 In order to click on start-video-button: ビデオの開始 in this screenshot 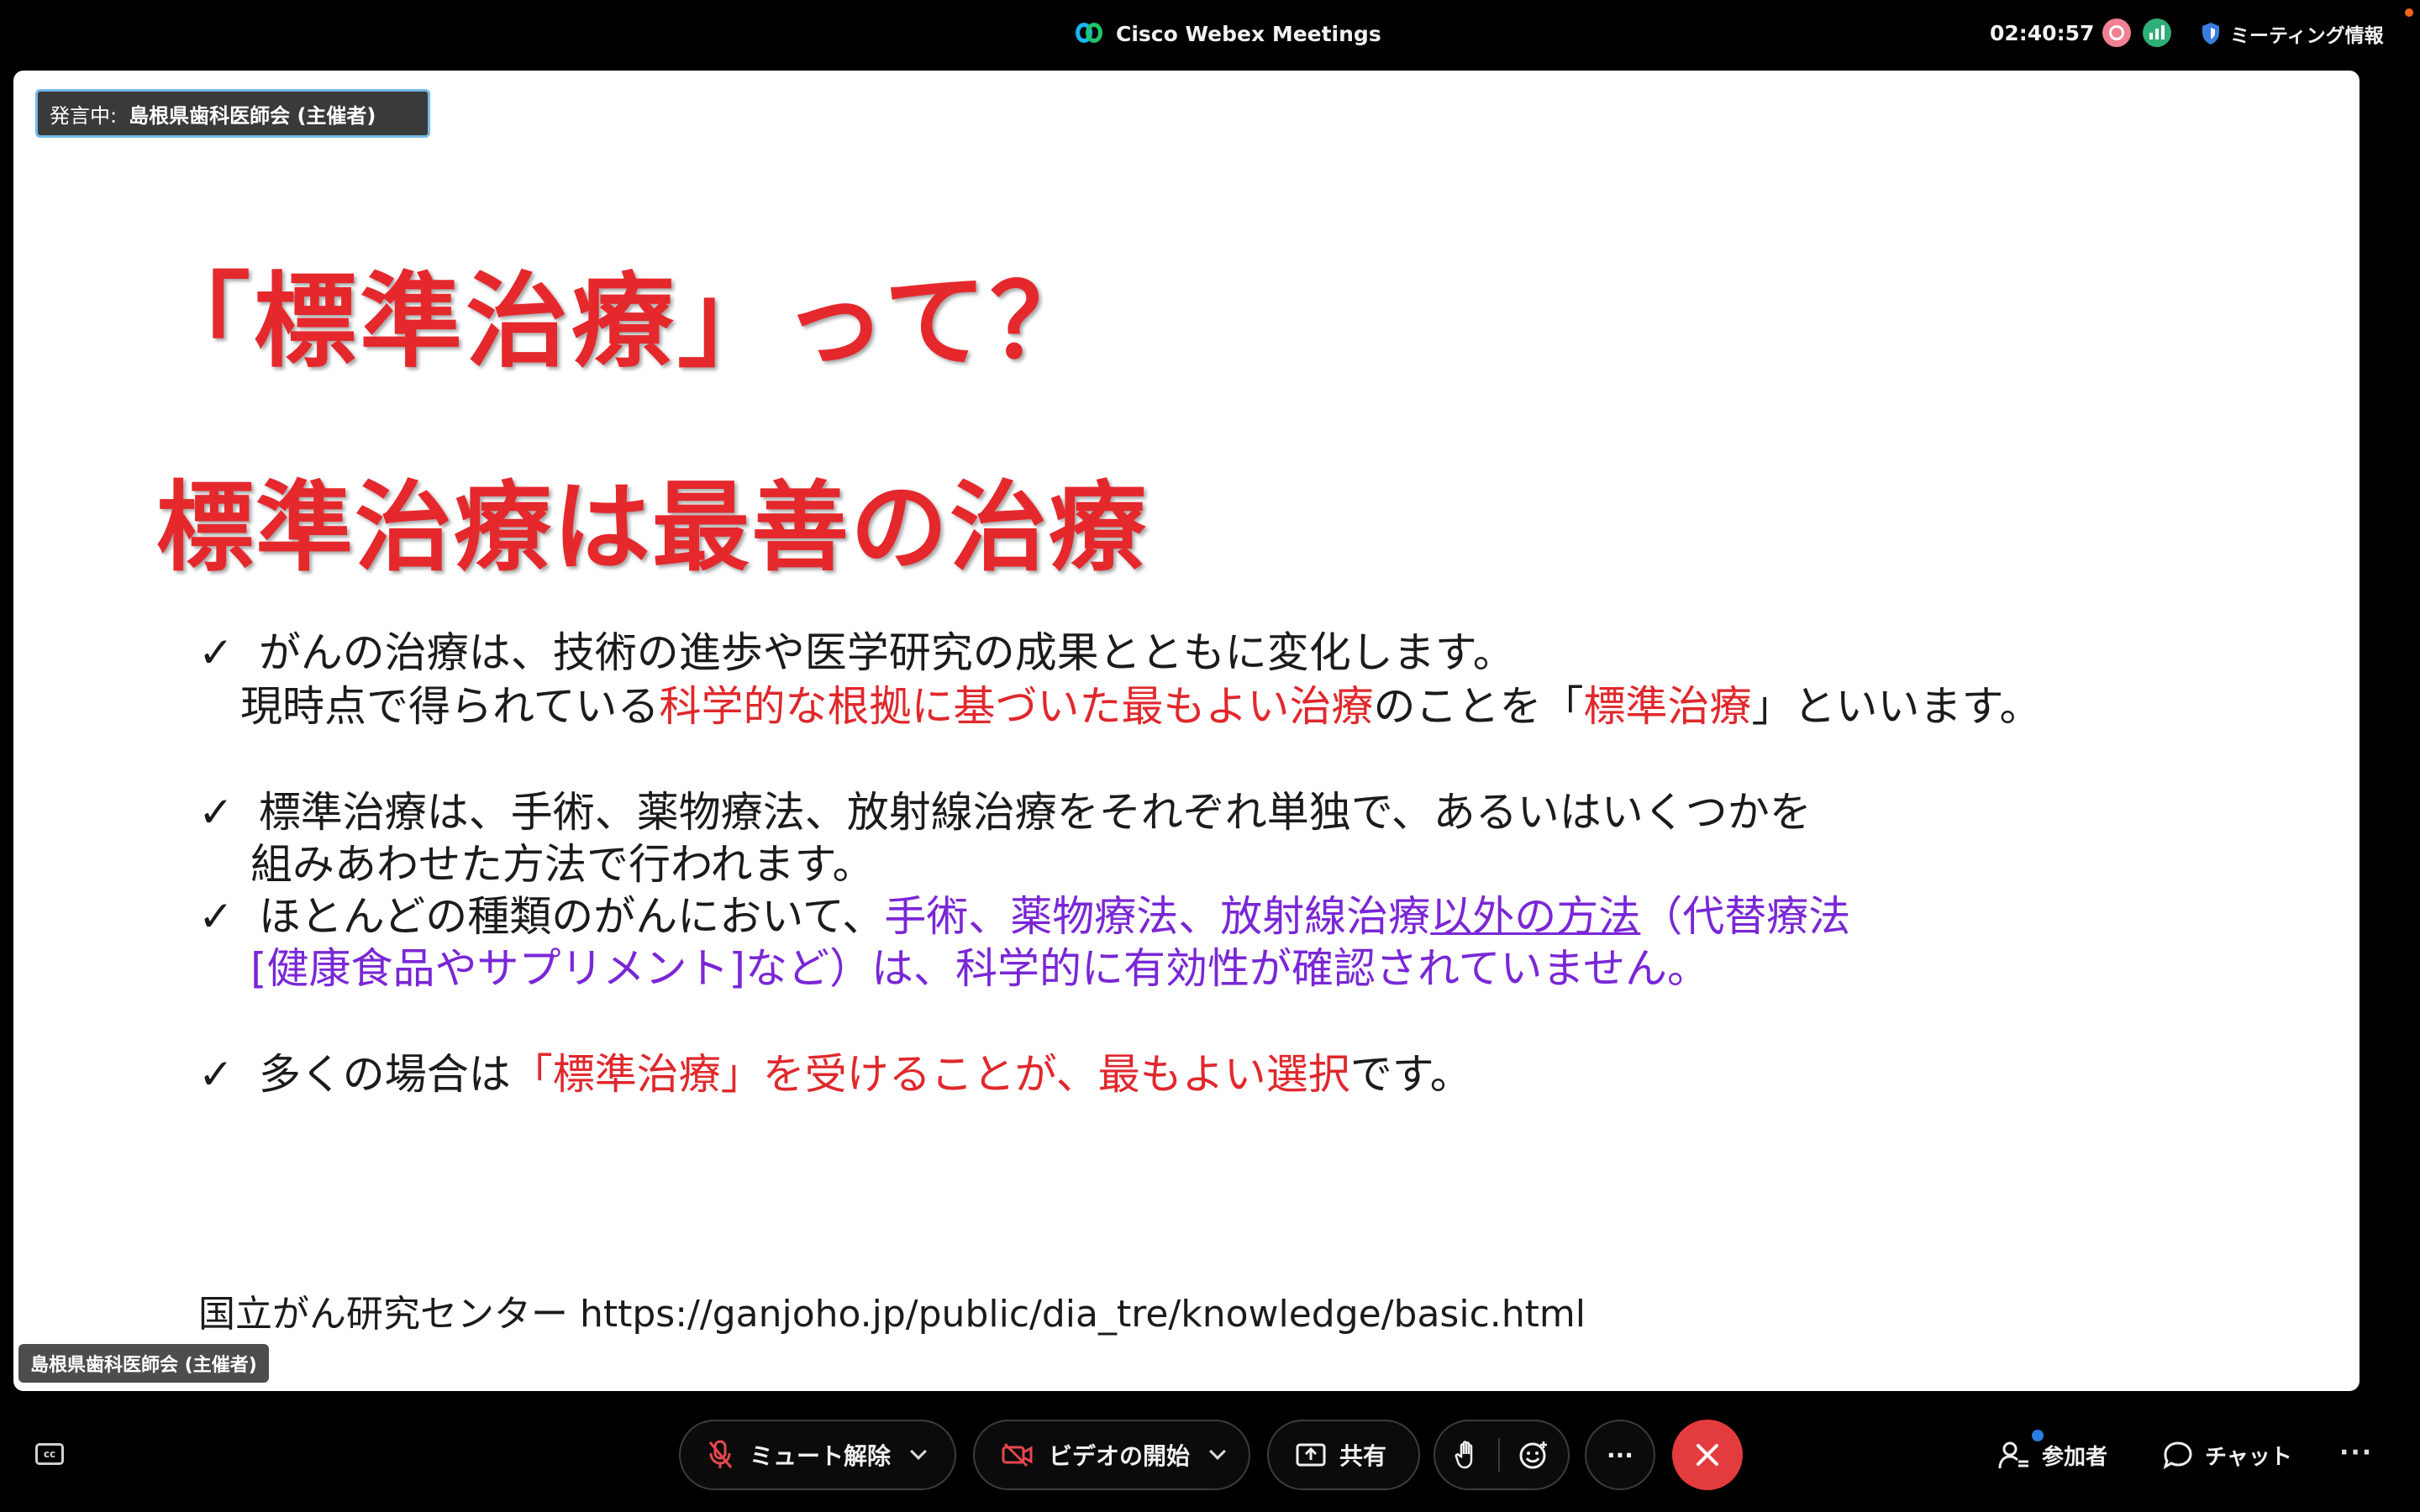, I will do `click(1111, 1455)`.